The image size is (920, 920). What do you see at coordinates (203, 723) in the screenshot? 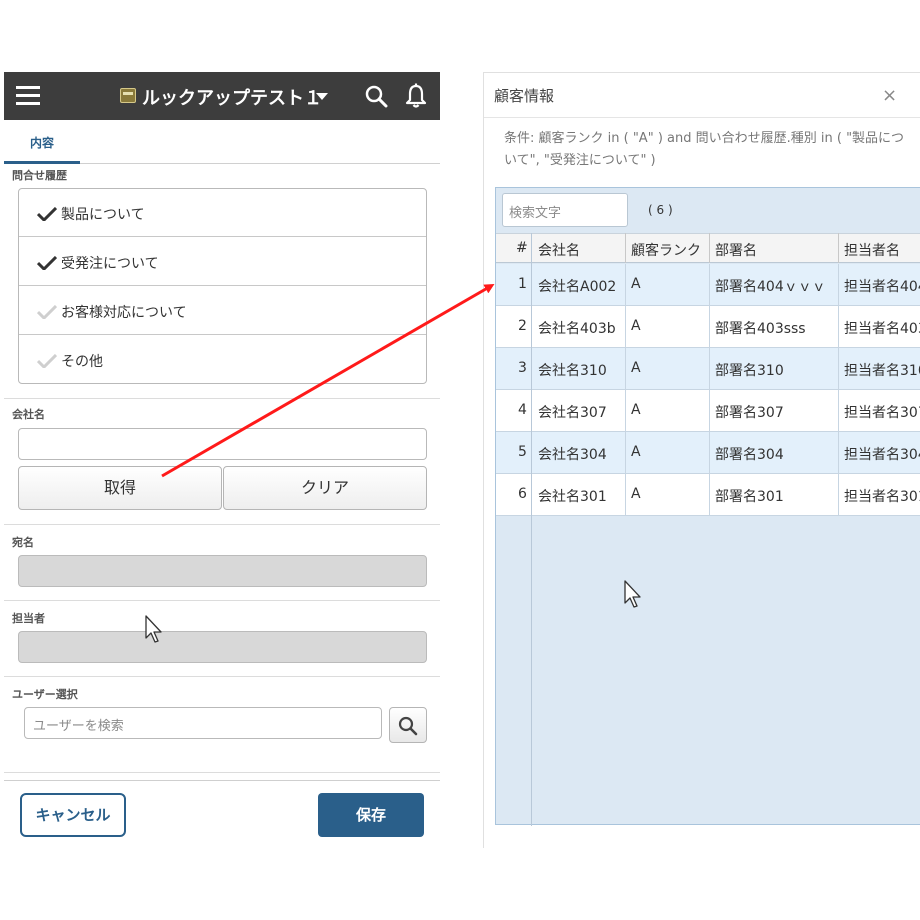
I see `user-search-input: ユーザーを検索` at bounding box center [203, 723].